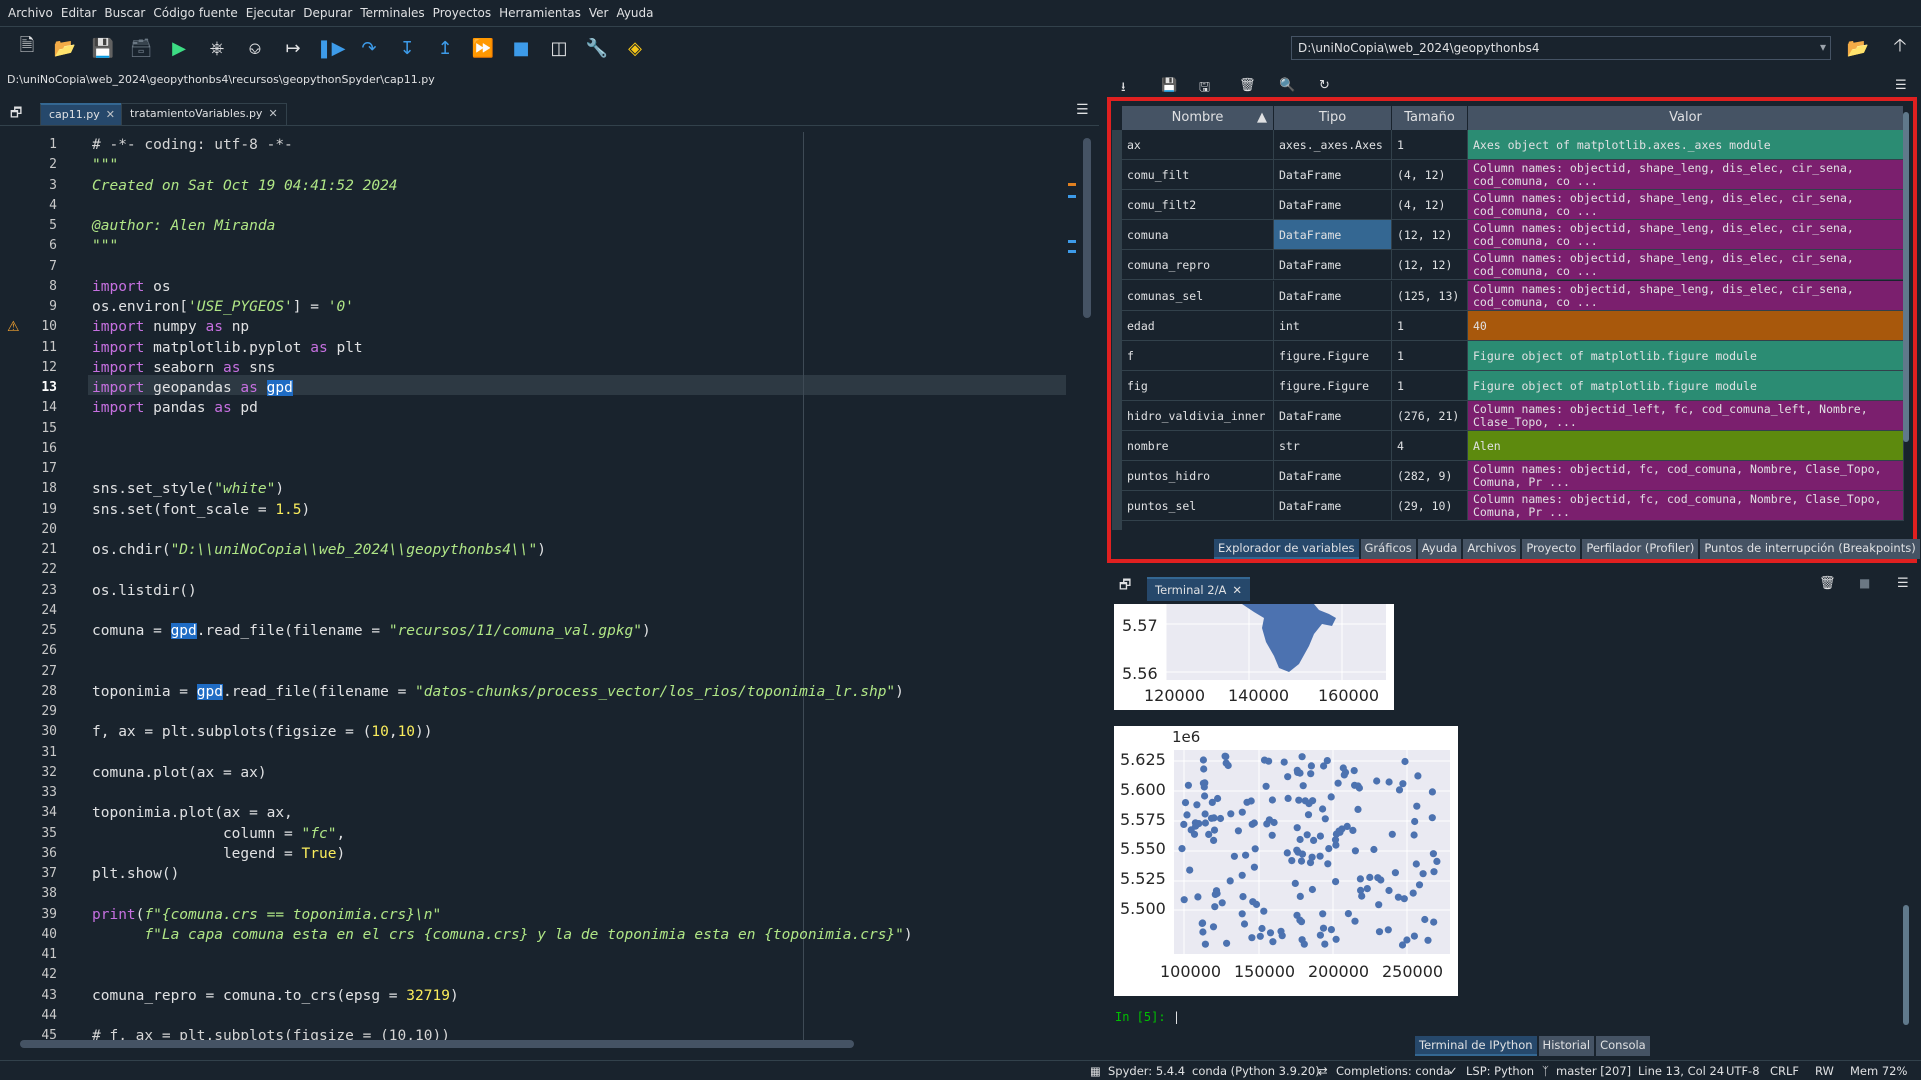 The height and width of the screenshot is (1080, 1921). What do you see at coordinates (28, 388) in the screenshot?
I see `line-number: 13` at bounding box center [28, 388].